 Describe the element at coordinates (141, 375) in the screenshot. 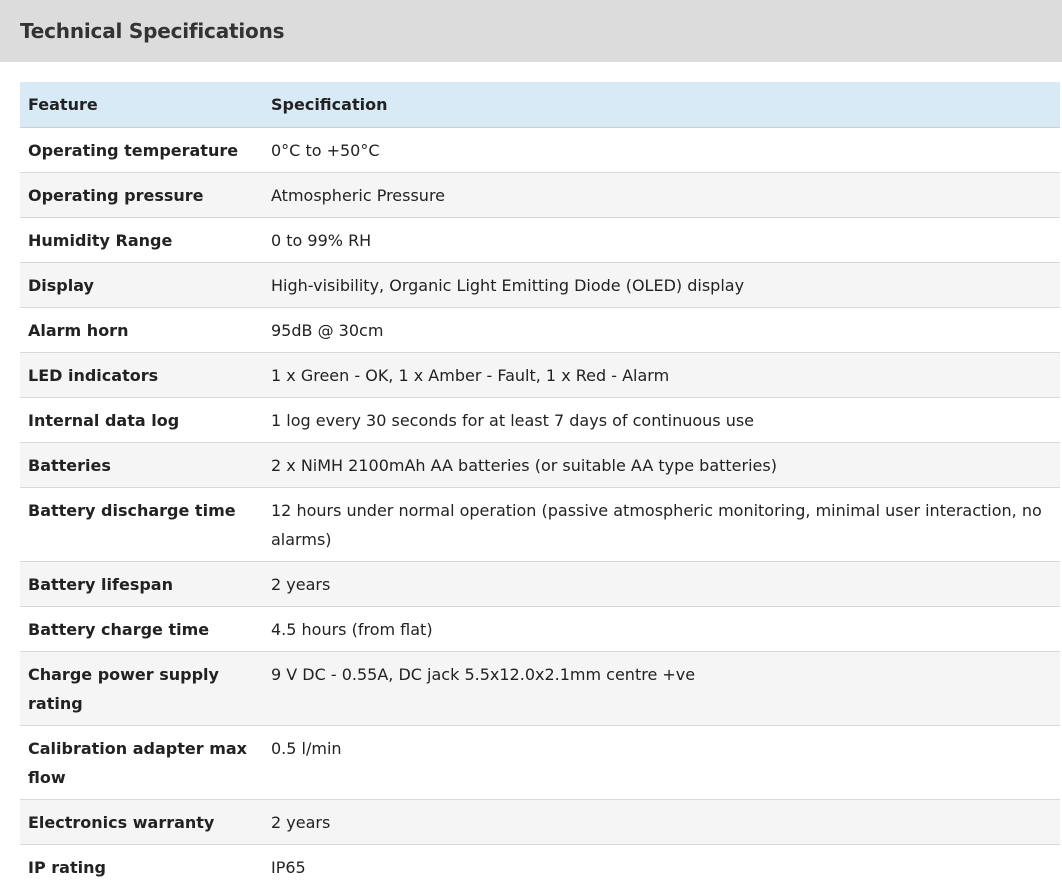

I see `feature-cell: LED indicators` at that location.